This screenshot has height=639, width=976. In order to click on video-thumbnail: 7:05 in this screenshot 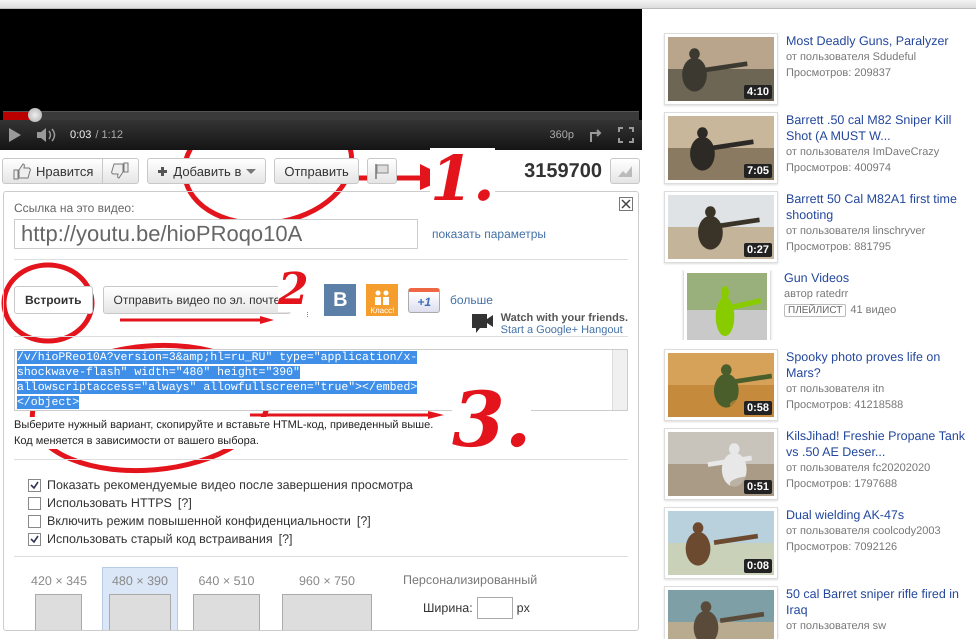, I will do `click(721, 148)`.